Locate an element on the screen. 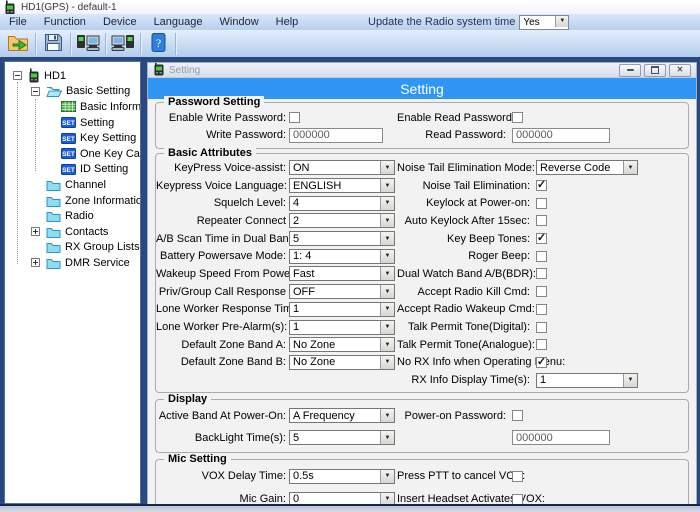 The image size is (700, 512). power-on-password-input: 000000 is located at coordinates (561, 438).